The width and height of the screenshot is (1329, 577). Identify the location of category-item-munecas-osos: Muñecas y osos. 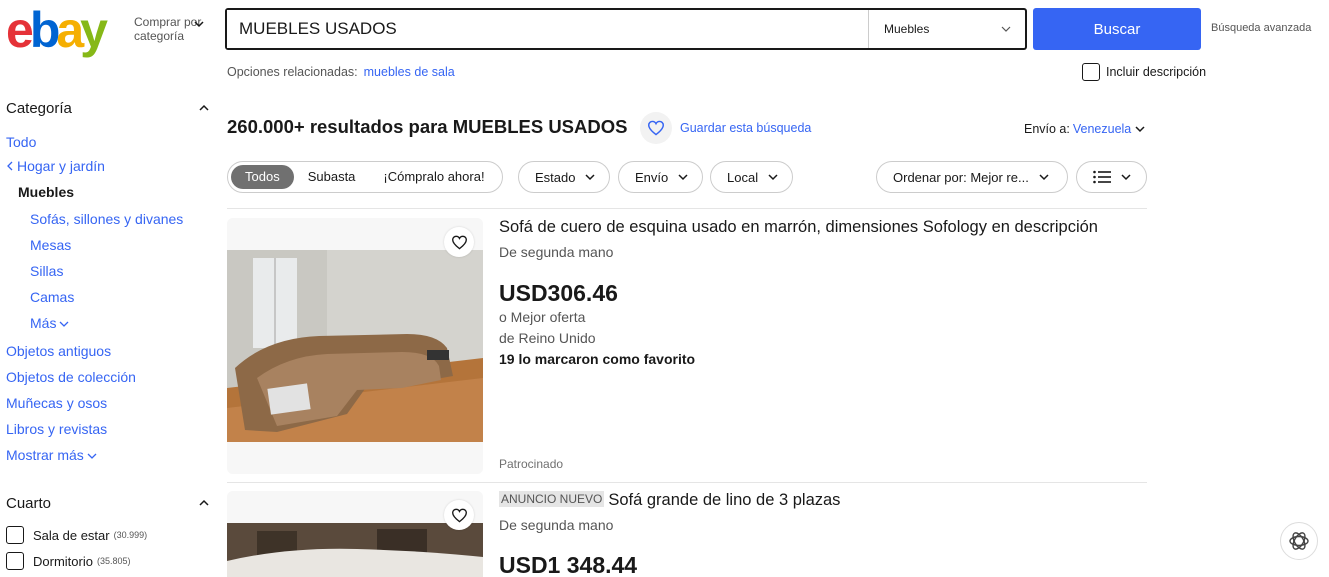
(56, 403).